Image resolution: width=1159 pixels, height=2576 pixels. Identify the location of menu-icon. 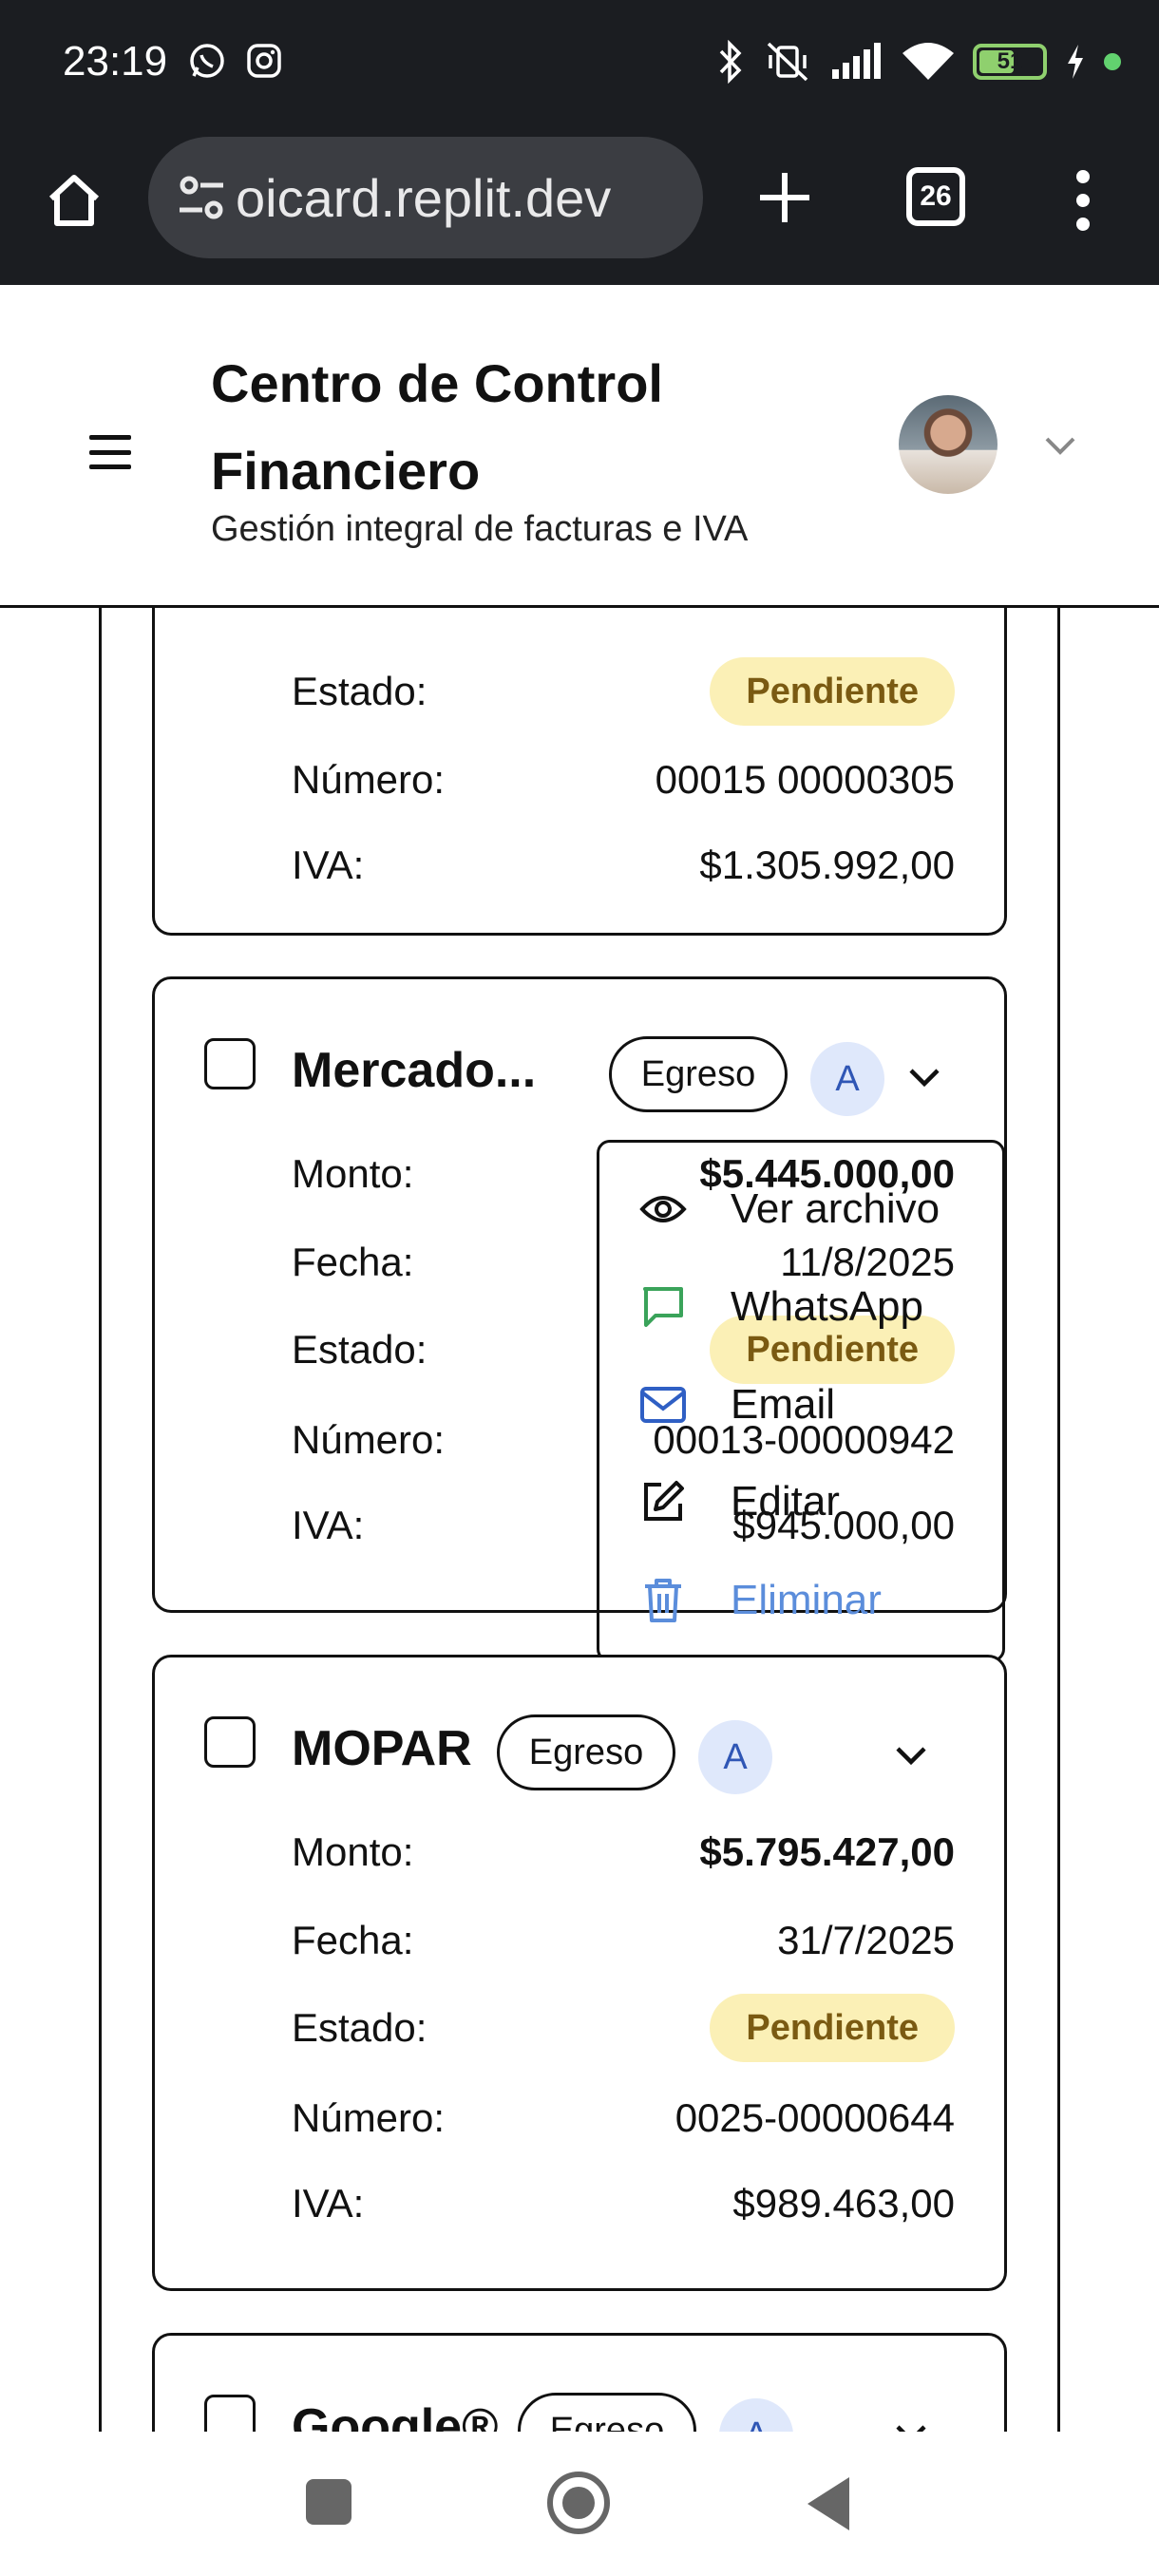
(110, 452).